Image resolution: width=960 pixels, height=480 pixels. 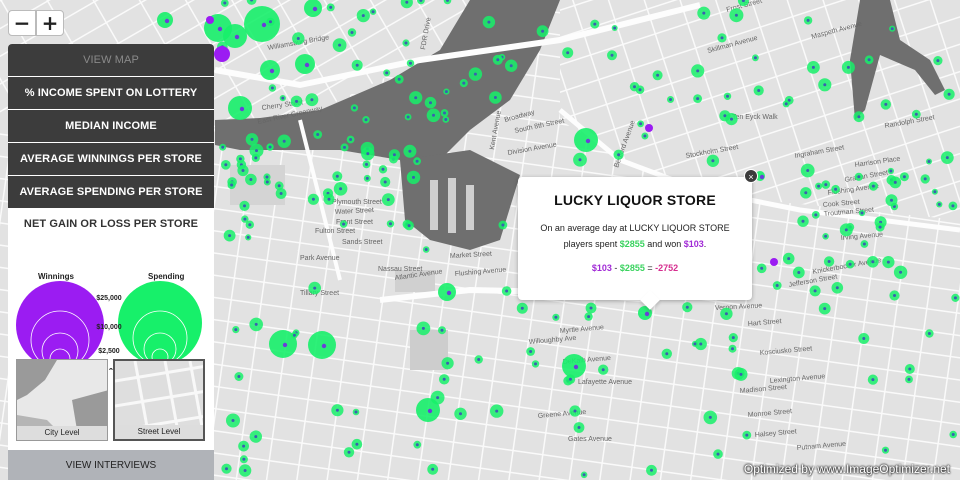 What do you see at coordinates (632, 268) in the screenshot?
I see `eq-spent: $2855` at bounding box center [632, 268].